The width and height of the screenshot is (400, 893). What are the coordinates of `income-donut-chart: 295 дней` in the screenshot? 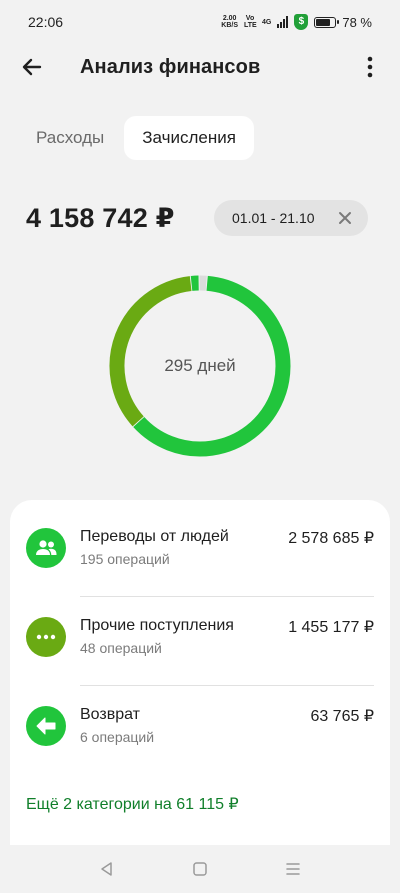 It's located at (200, 366).